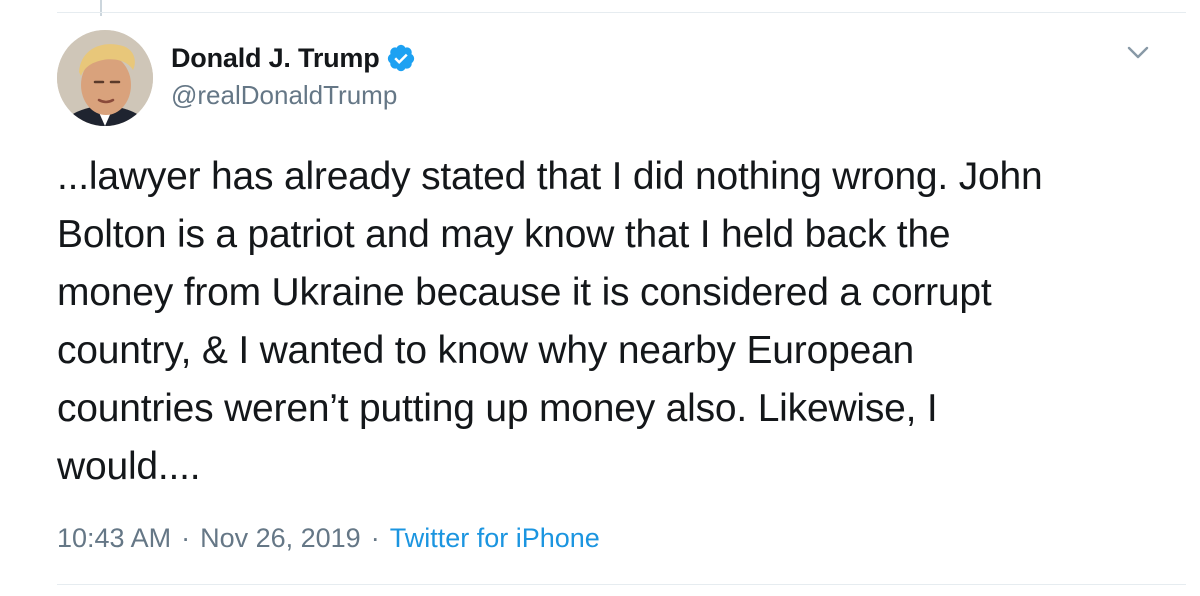  I want to click on avatar, so click(105, 78).